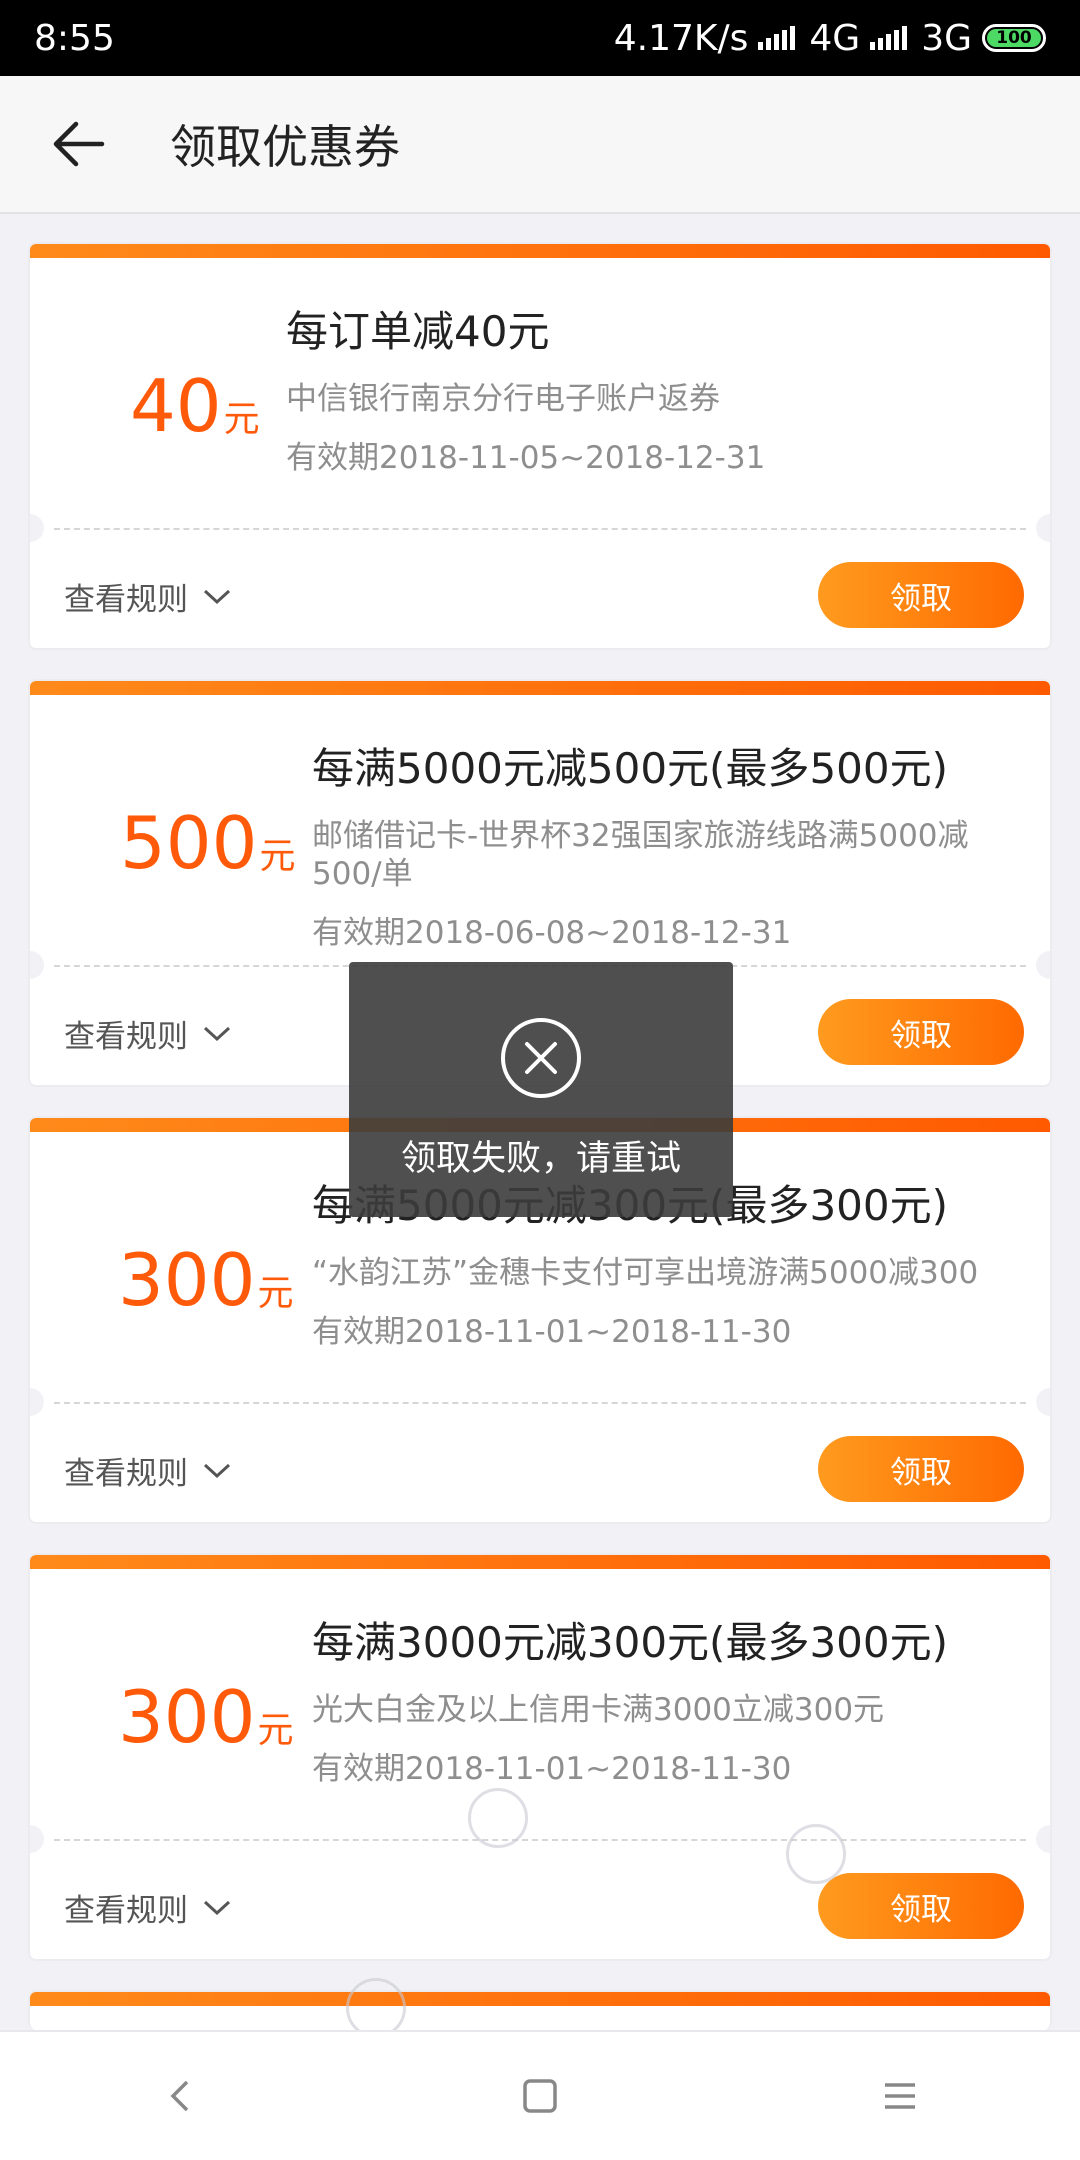  Describe the element at coordinates (418, 331) in the screenshot. I see `coupon-title: 每订单减40元` at that location.